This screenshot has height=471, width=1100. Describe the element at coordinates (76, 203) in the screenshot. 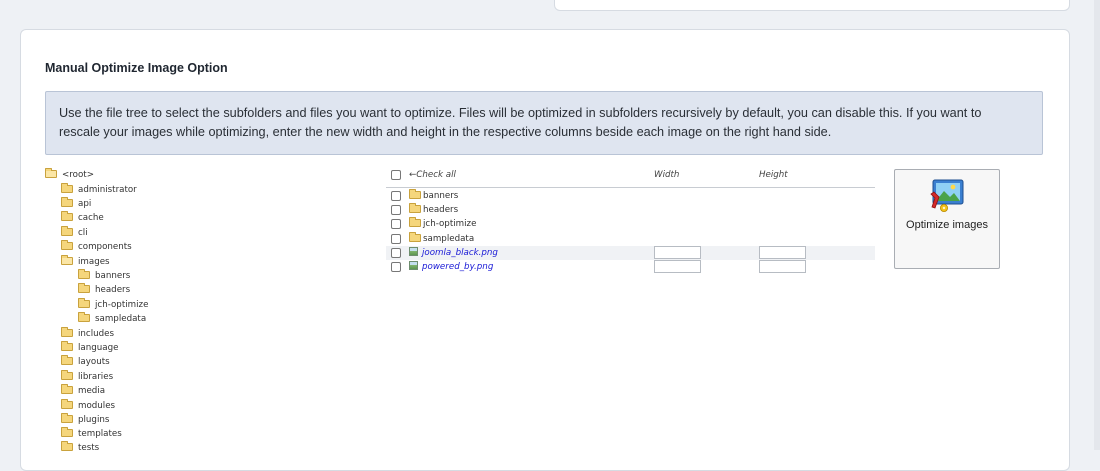

I see `tree-folder-api: api` at that location.